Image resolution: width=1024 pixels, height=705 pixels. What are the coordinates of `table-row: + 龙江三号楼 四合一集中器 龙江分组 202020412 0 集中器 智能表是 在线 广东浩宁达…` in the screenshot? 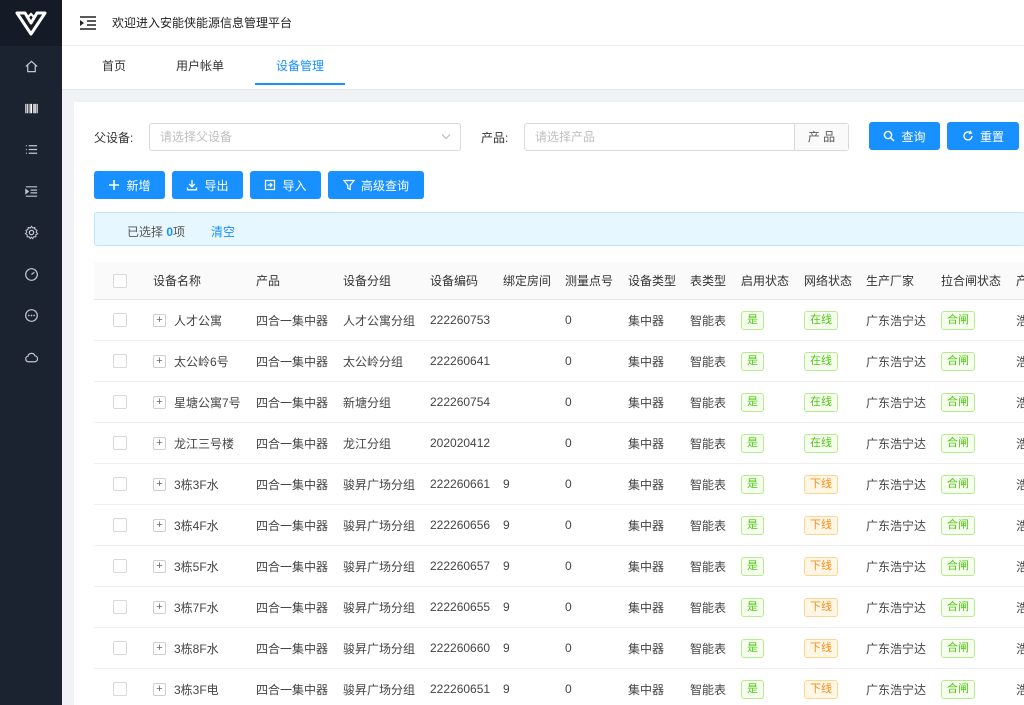 It's located at (559, 443).